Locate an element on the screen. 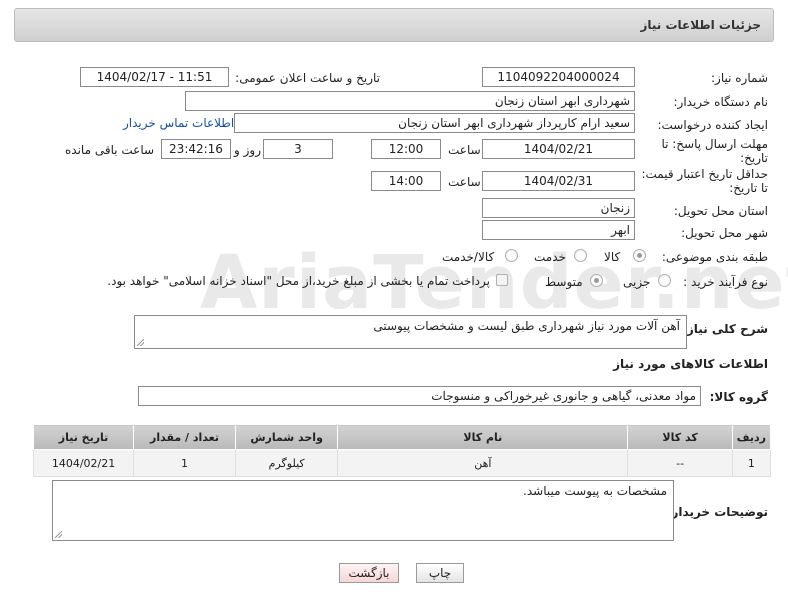  col-item-name: نام کالا is located at coordinates (483, 437).